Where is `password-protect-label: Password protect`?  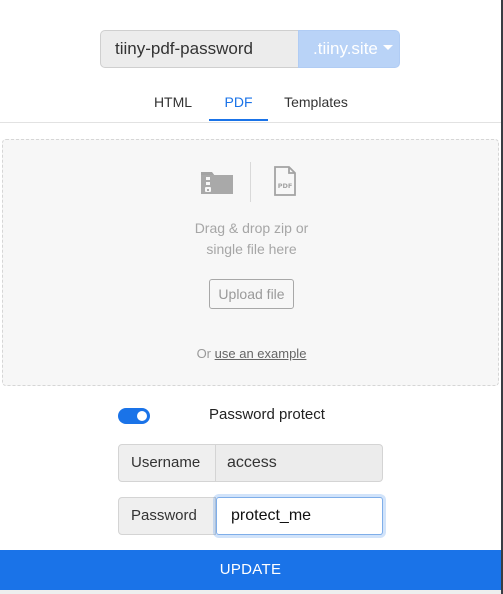
password-protect-label: Password protect is located at coordinates (267, 414).